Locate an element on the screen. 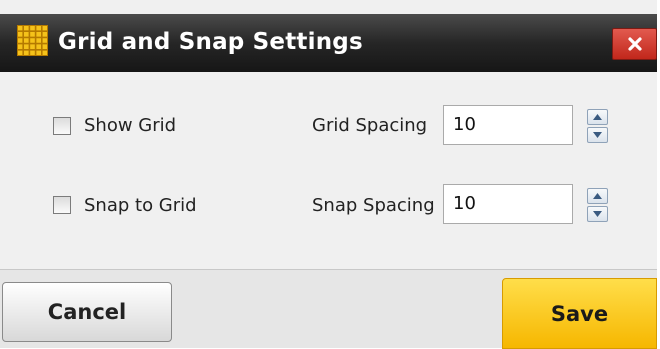  snap-to-grid-checkbox is located at coordinates (62, 205).